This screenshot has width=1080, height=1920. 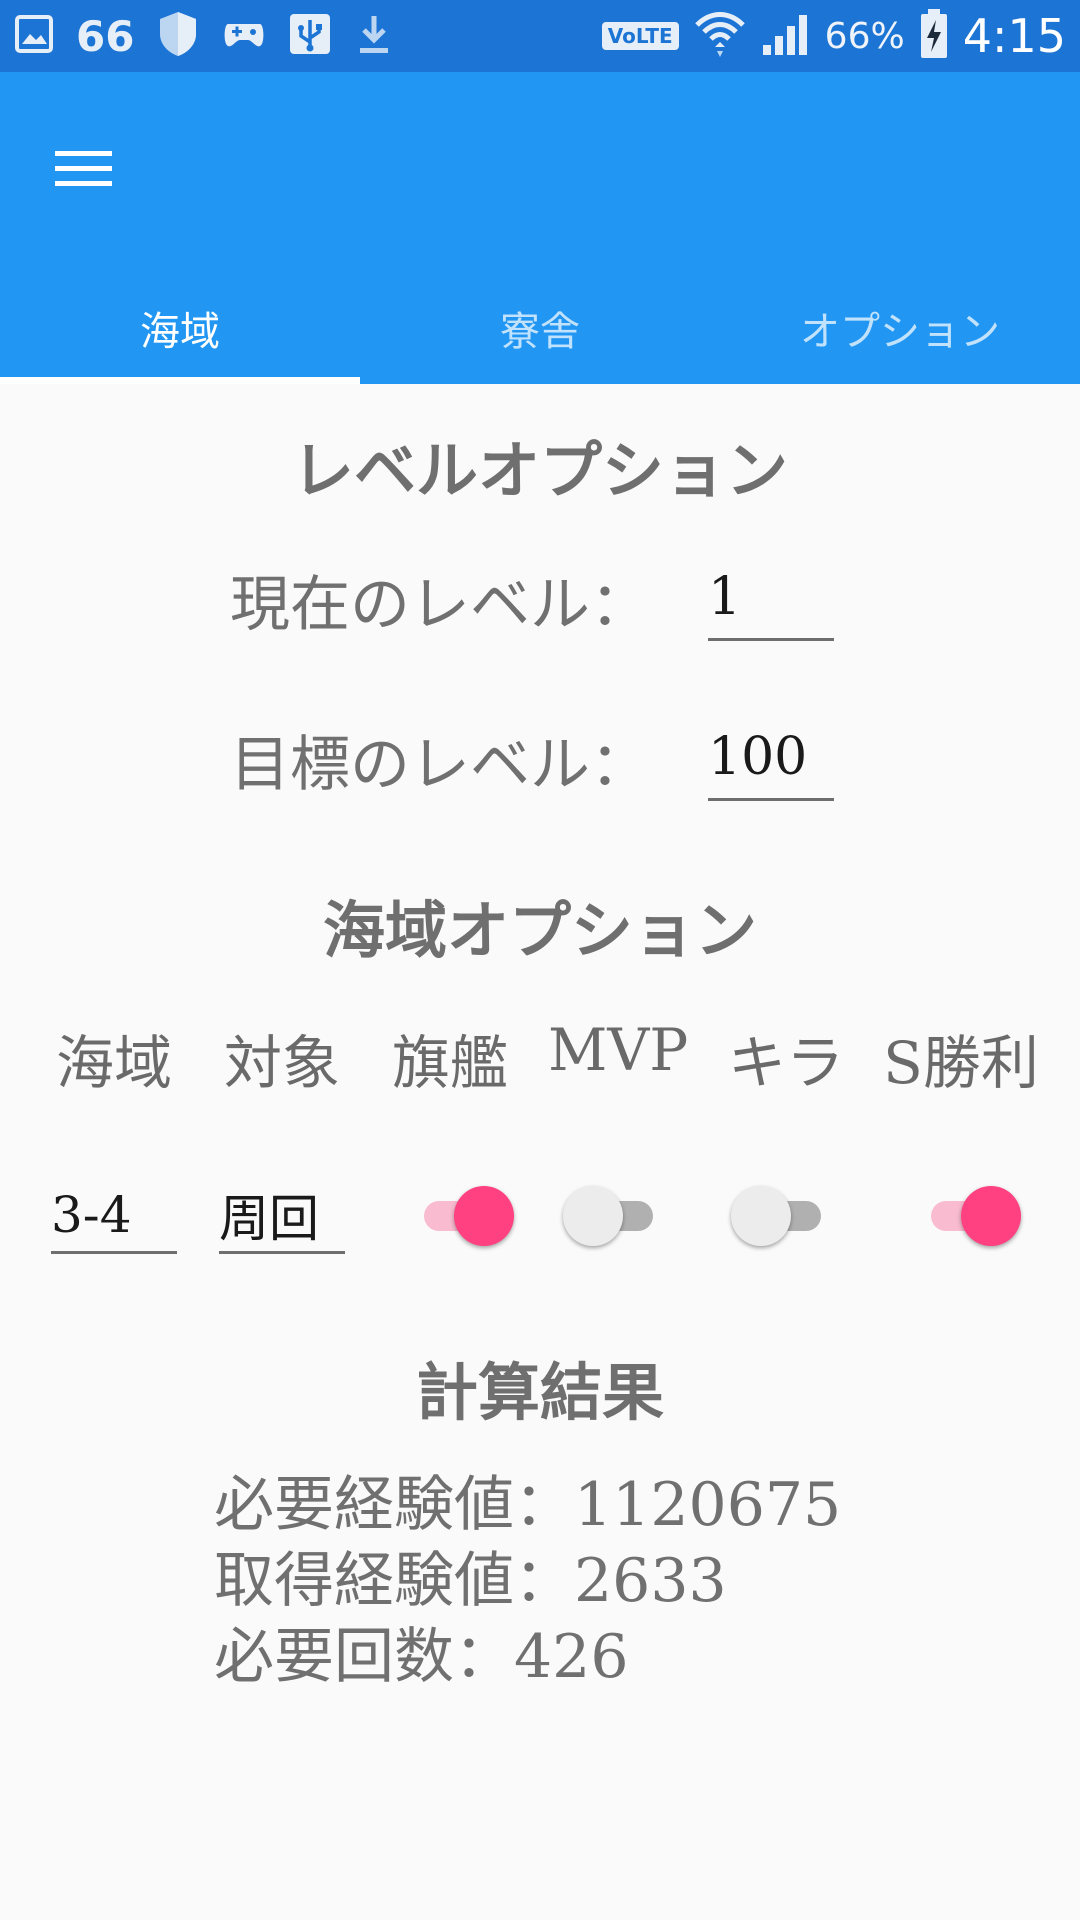 I want to click on kira-switch, so click(x=781, y=1216).